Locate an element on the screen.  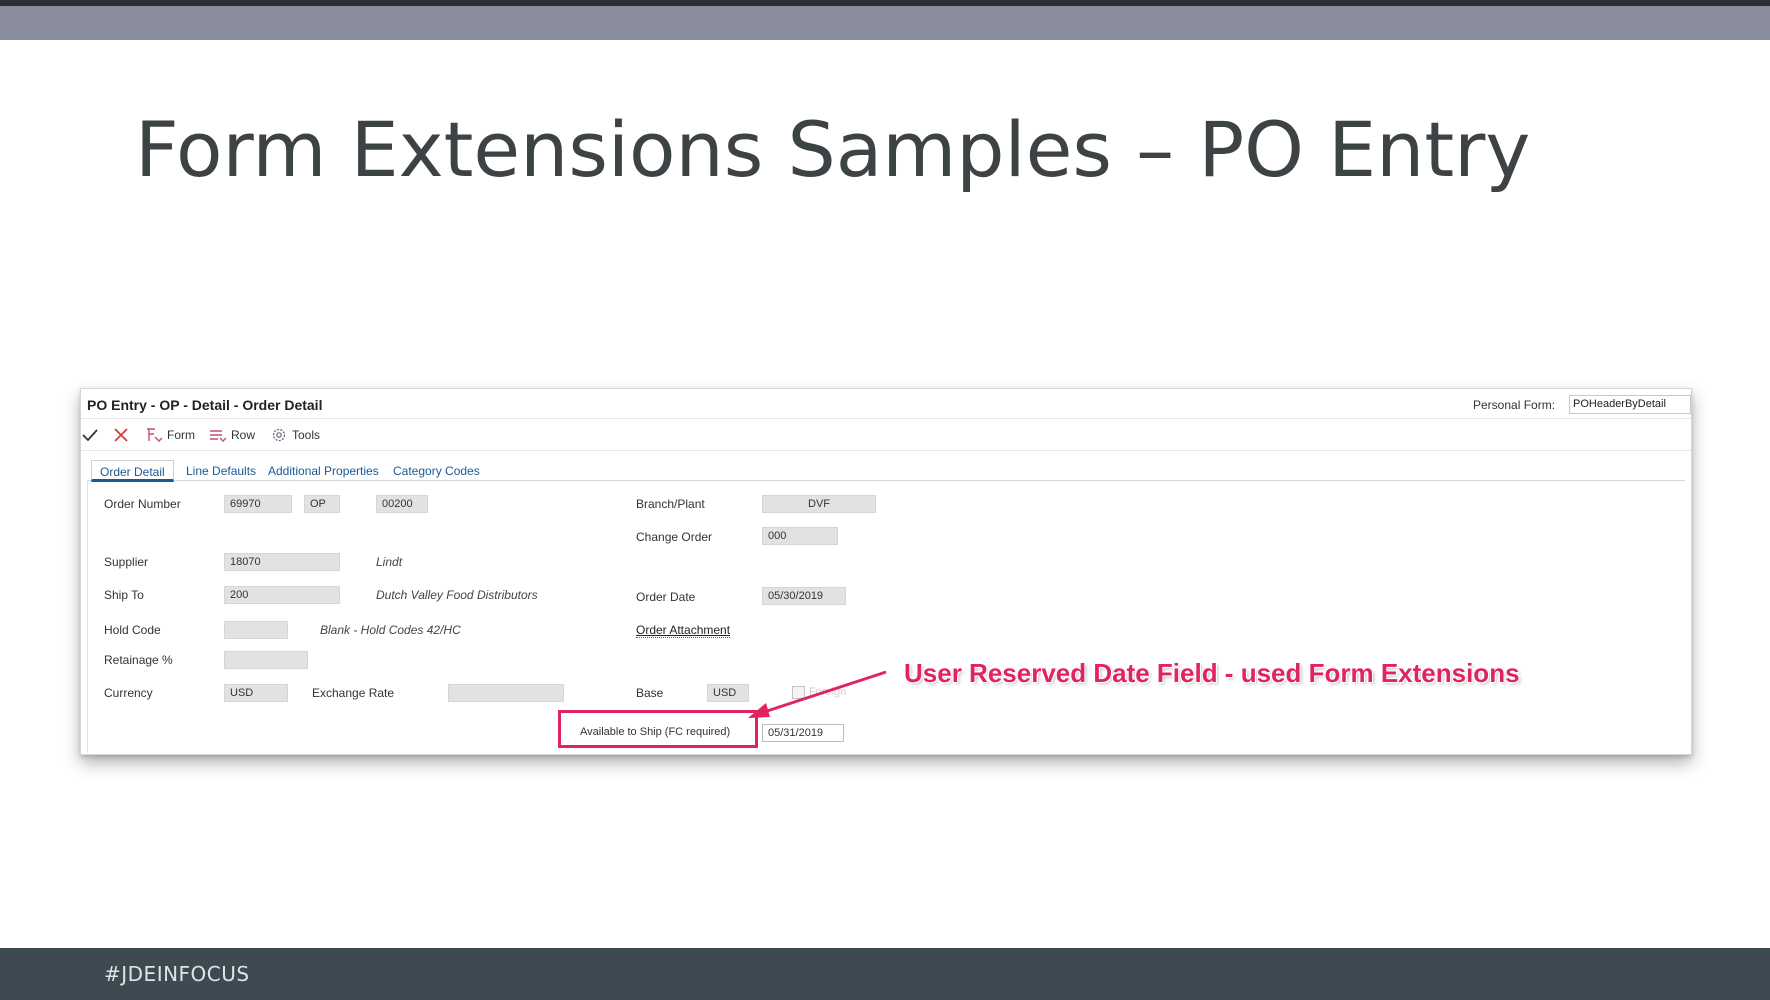
ok-button is located at coordinates (90, 435).